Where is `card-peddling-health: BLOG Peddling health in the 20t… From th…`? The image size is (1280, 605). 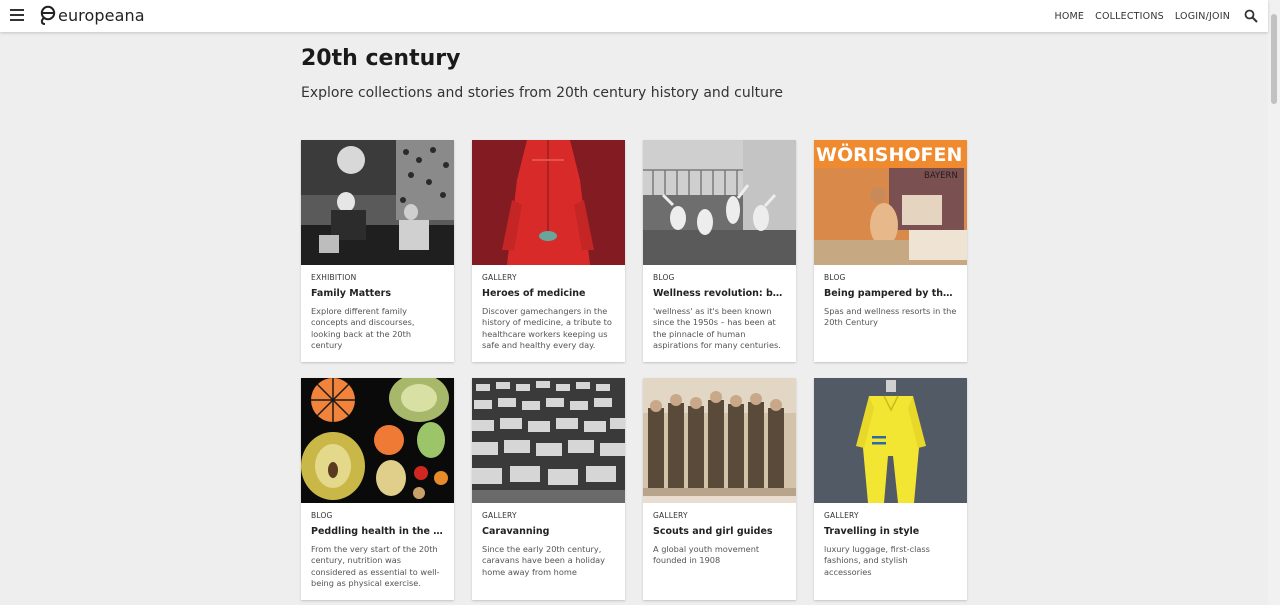 card-peddling-health: BLOG Peddling health in the 20t… From th… is located at coordinates (377, 489).